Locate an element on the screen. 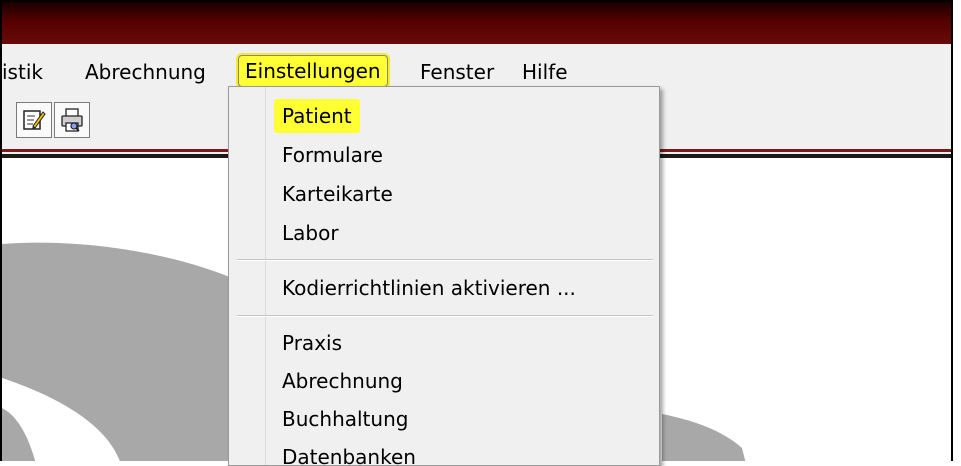 Image resolution: width=961 pixels, height=466 pixels. menu-einstellungen: Einstellungen is located at coordinates (313, 71).